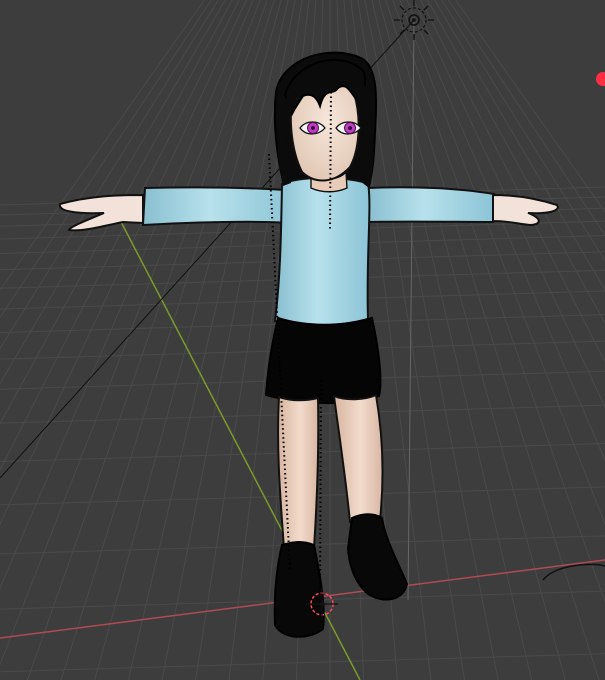 Image resolution: width=605 pixels, height=680 pixels. Describe the element at coordinates (322, 251) in the screenshot. I see `torso` at that location.